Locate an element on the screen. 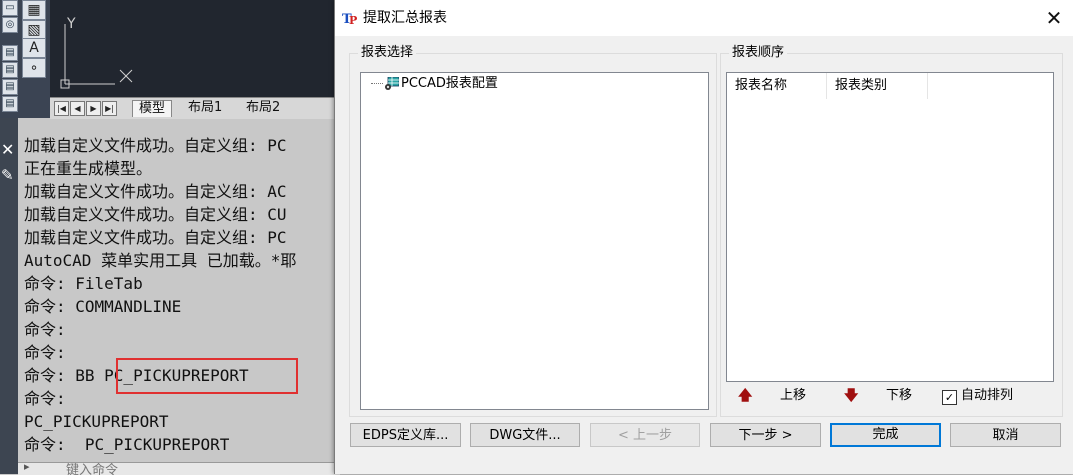 This screenshot has height=475, width=1073. layout-tab-bar: |◀ ◀ ▶ ▶| 模型 布局1 布局2 is located at coordinates (195, 108).